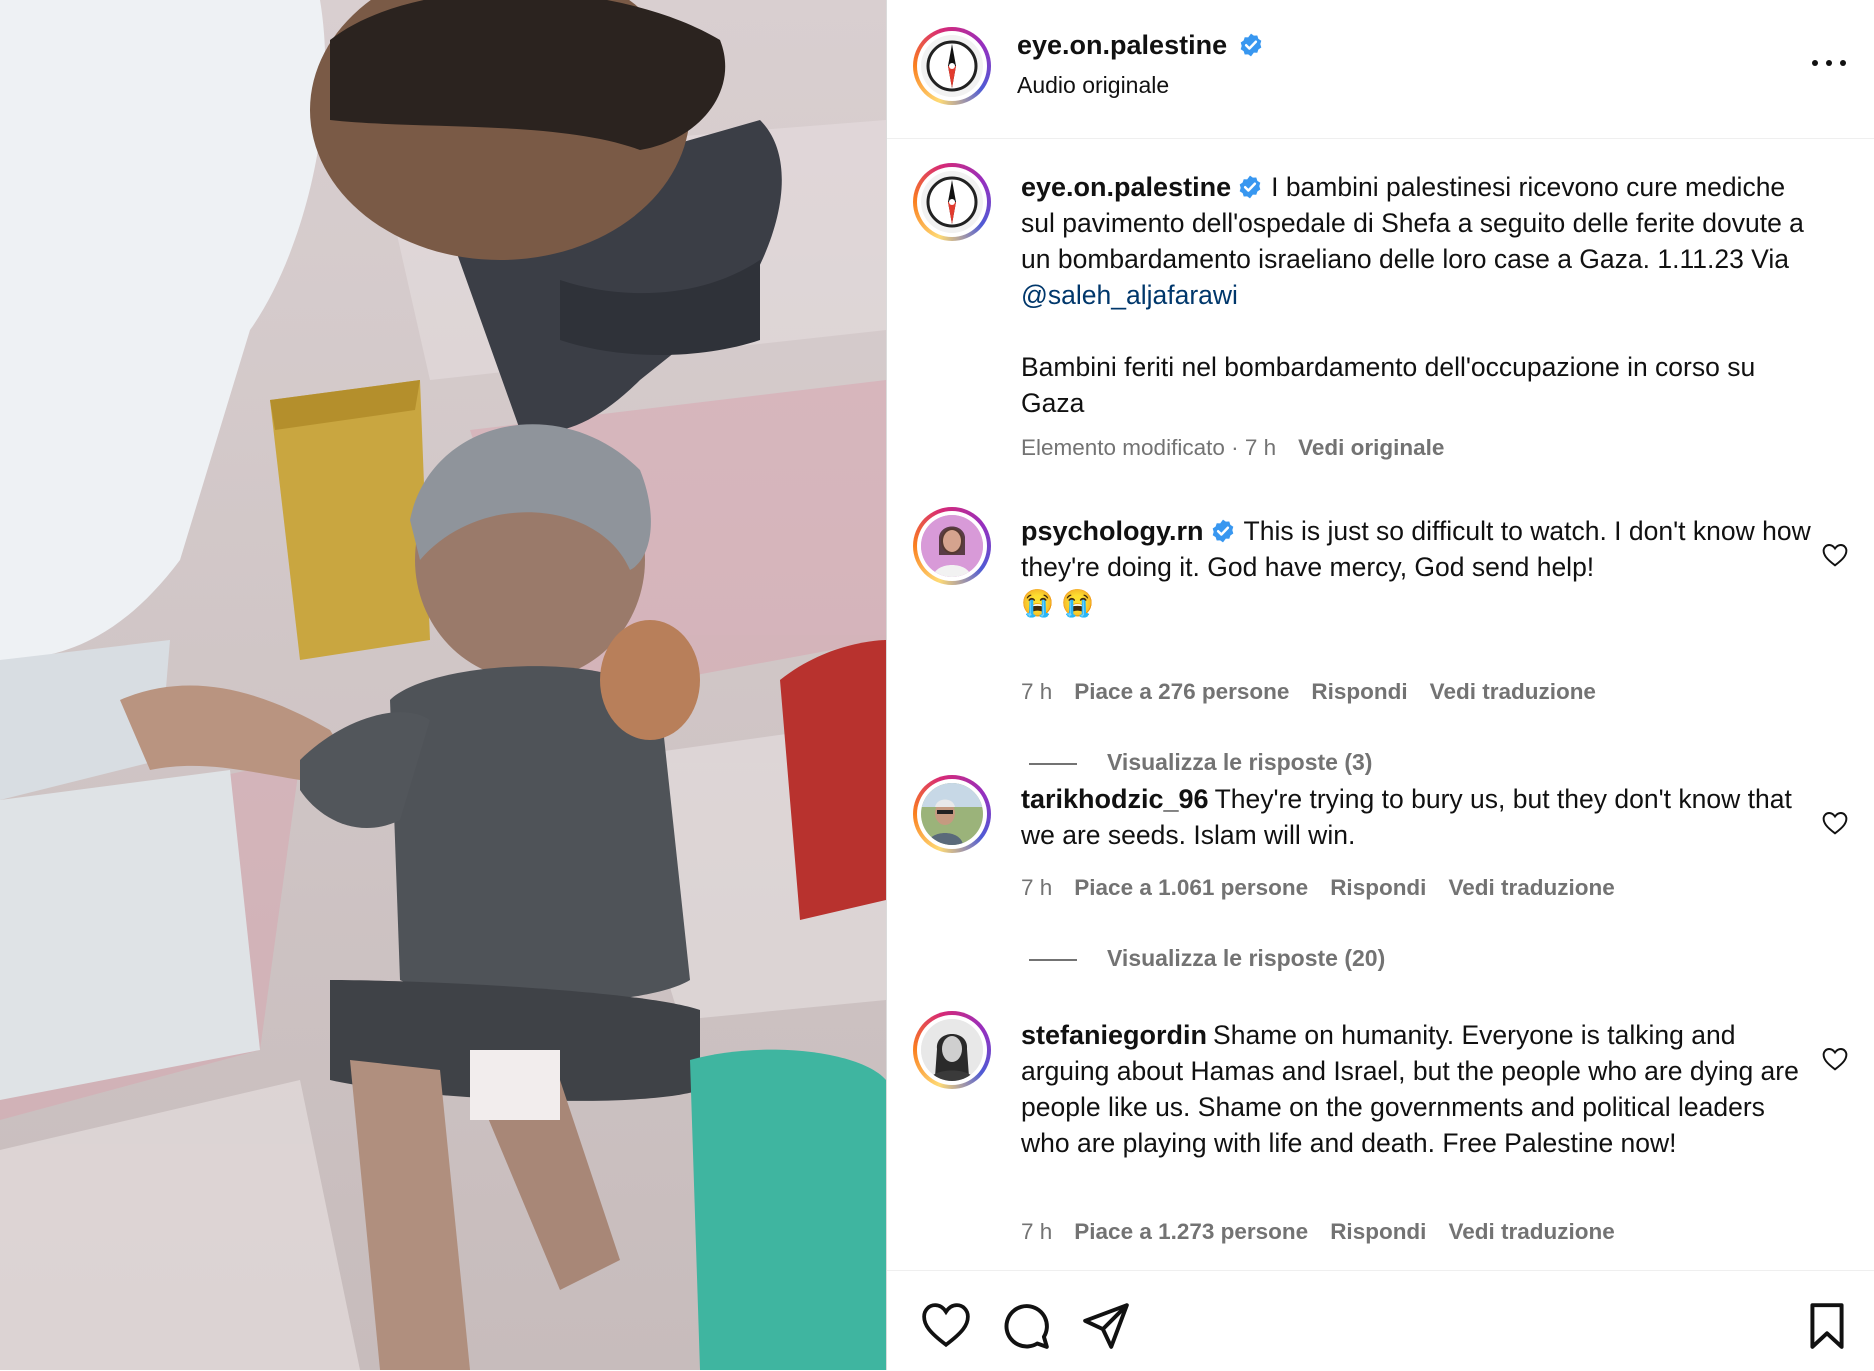 The height and width of the screenshot is (1371, 1874). I want to click on more-options-icon, so click(1830, 62).